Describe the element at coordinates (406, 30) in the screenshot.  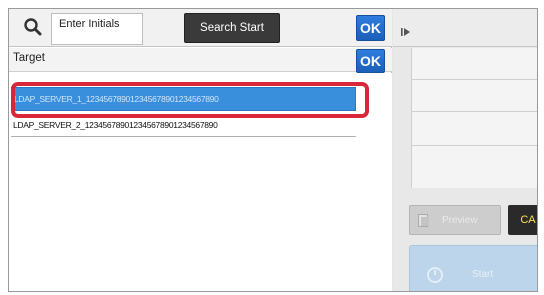
I see `play-icon` at that location.